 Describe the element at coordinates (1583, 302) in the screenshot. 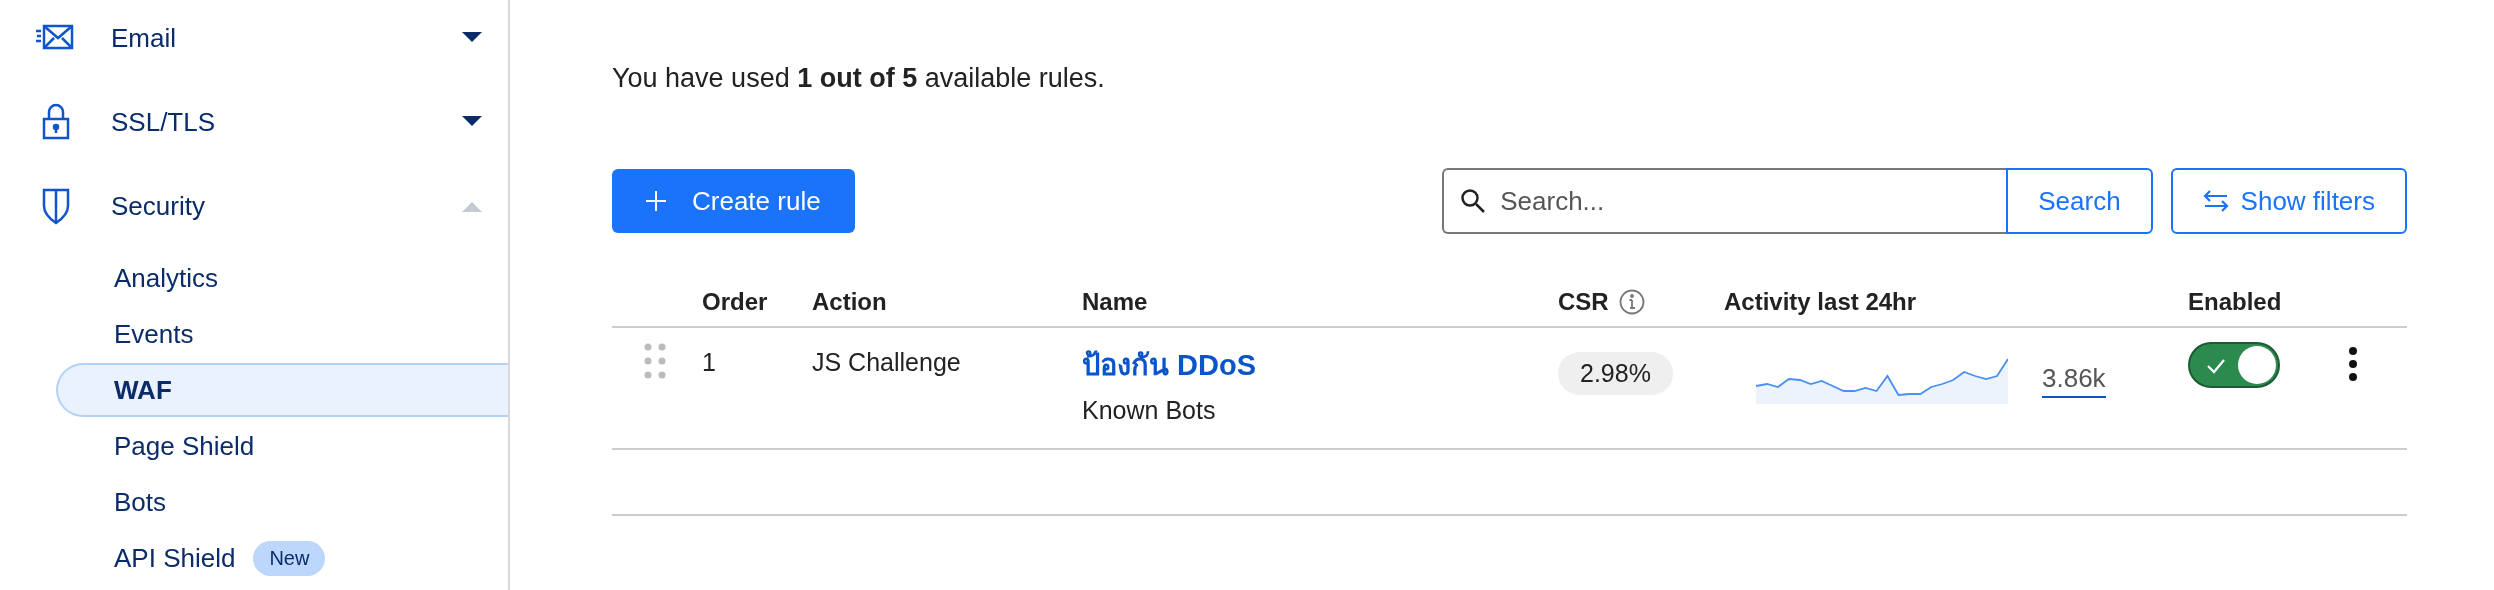

I see `column-header: CSR` at that location.